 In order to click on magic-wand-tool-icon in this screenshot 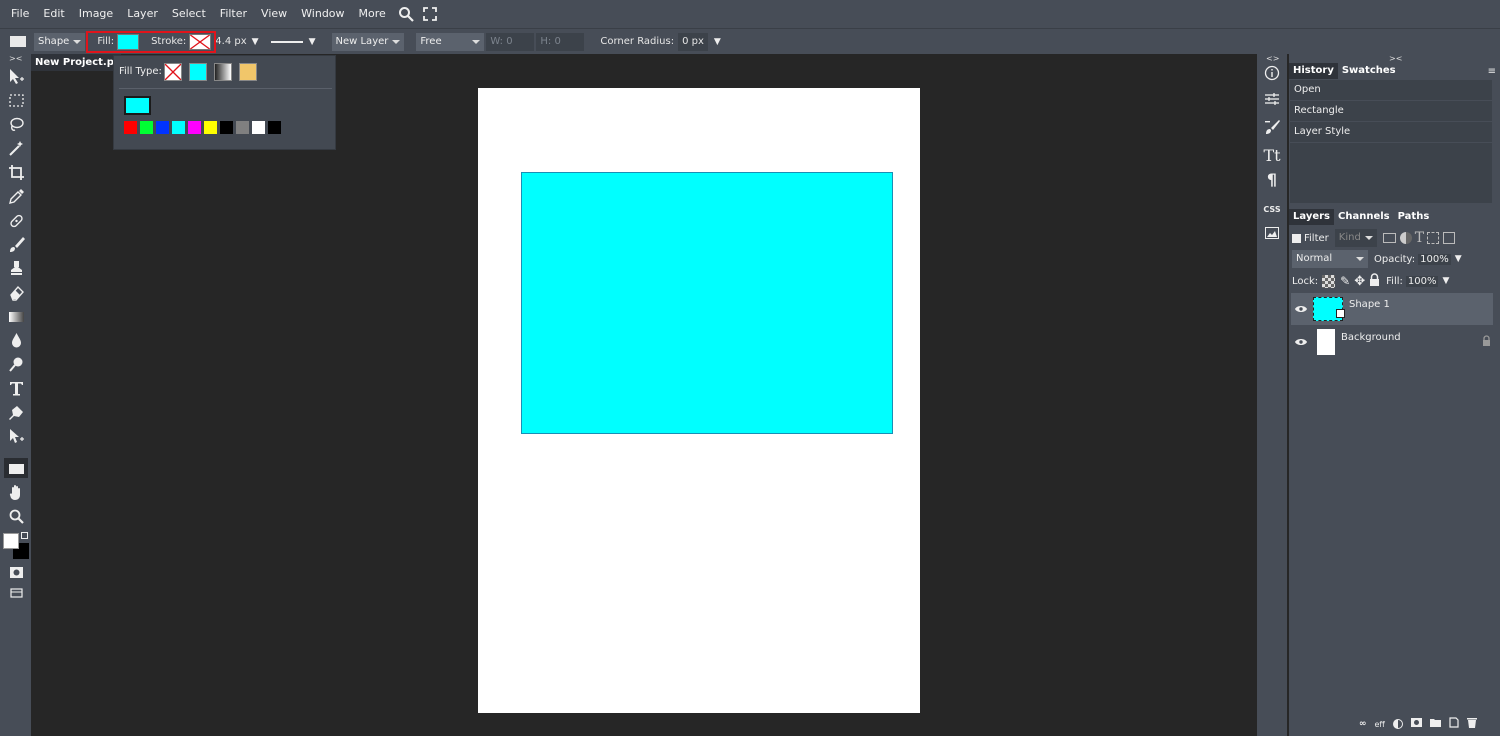, I will do `click(16, 148)`.